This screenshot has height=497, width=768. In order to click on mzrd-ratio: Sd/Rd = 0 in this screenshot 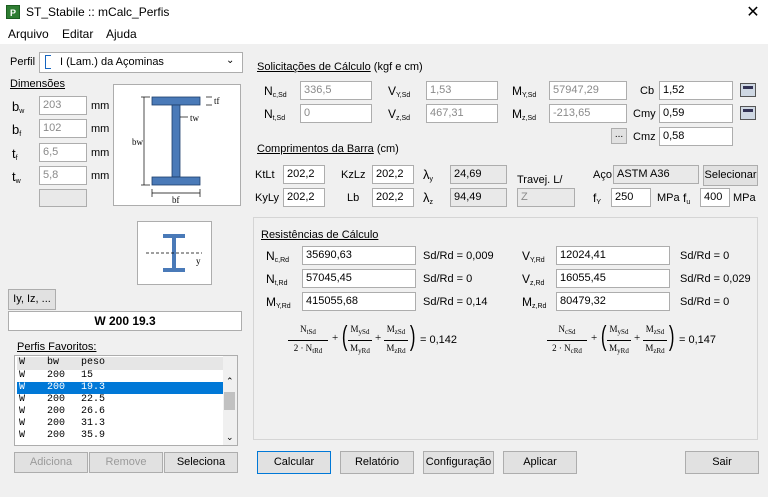, I will do `click(705, 302)`.